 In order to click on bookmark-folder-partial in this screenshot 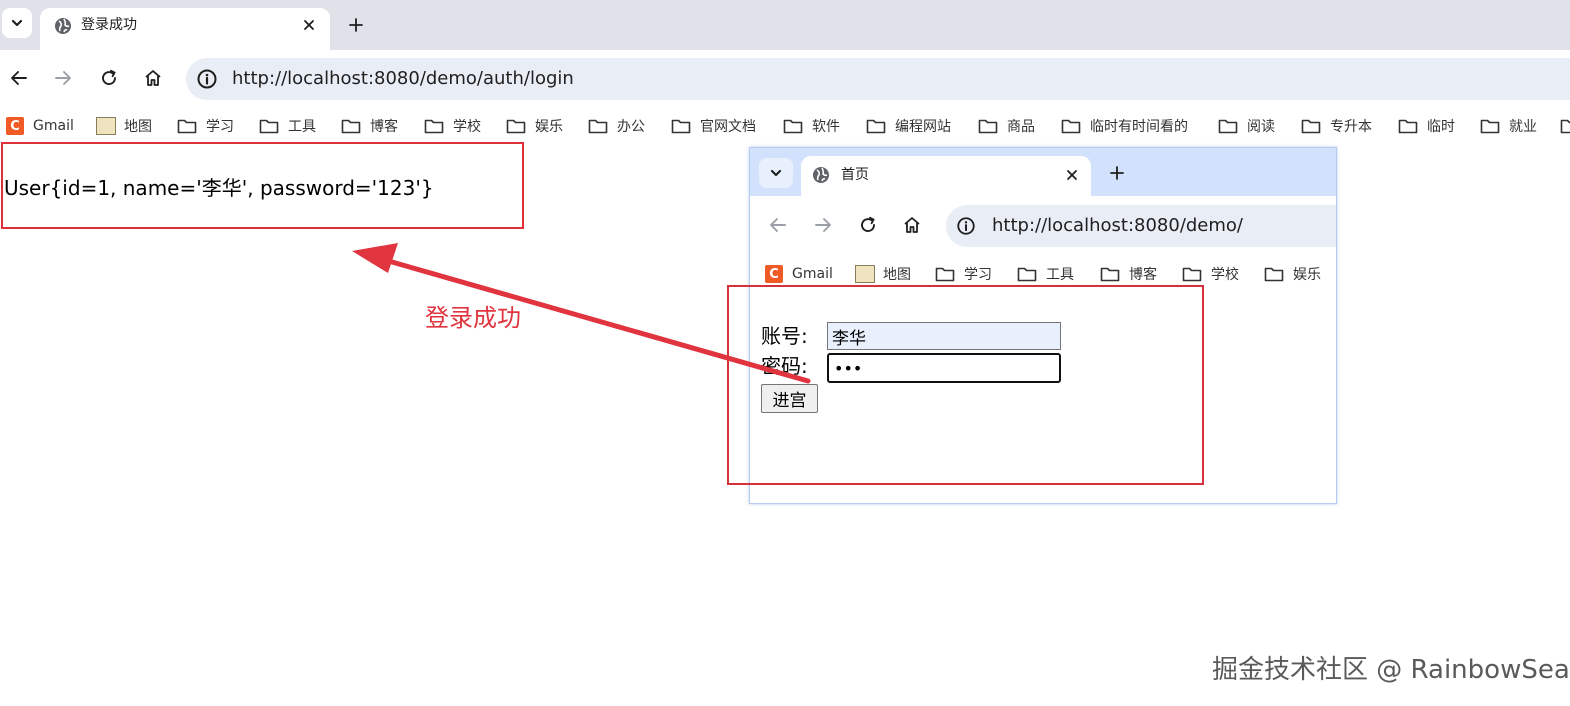, I will do `click(1565, 126)`.